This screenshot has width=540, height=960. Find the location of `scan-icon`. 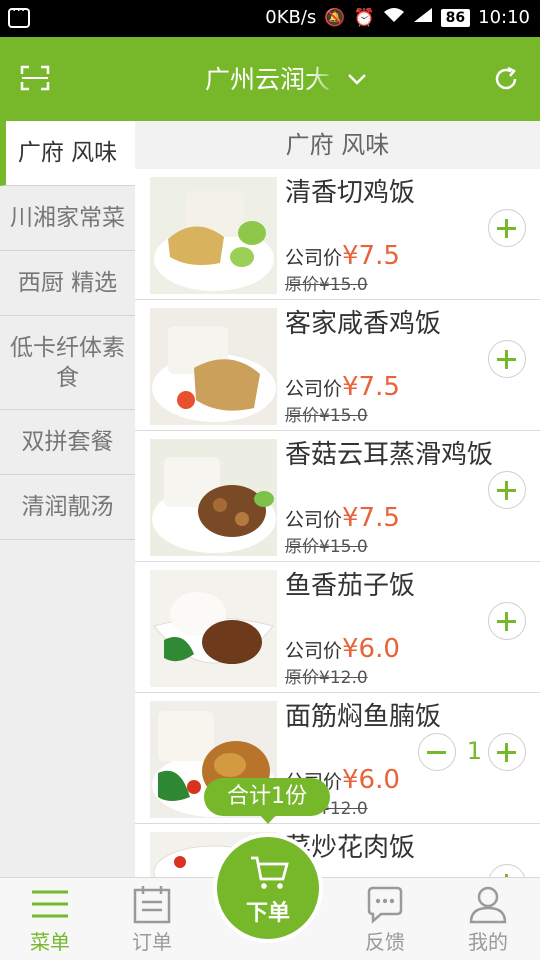

scan-icon is located at coordinates (35, 78).